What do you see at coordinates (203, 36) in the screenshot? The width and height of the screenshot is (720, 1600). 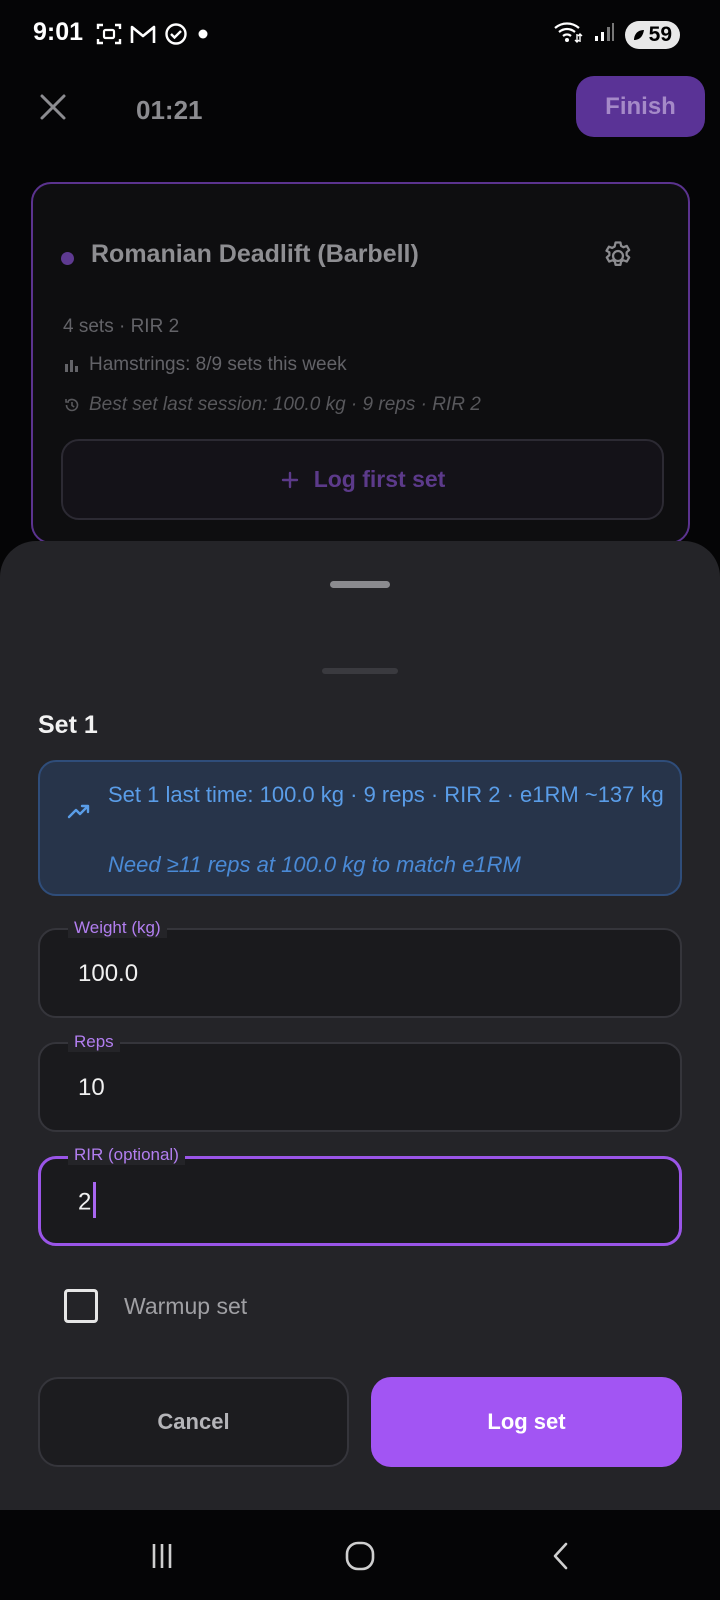 I see `dot-icon` at bounding box center [203, 36].